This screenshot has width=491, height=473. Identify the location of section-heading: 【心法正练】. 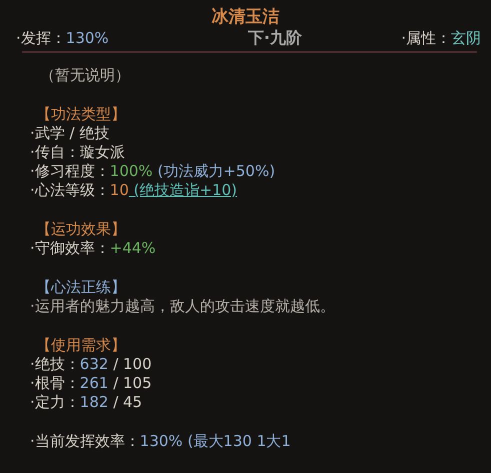
(81, 287).